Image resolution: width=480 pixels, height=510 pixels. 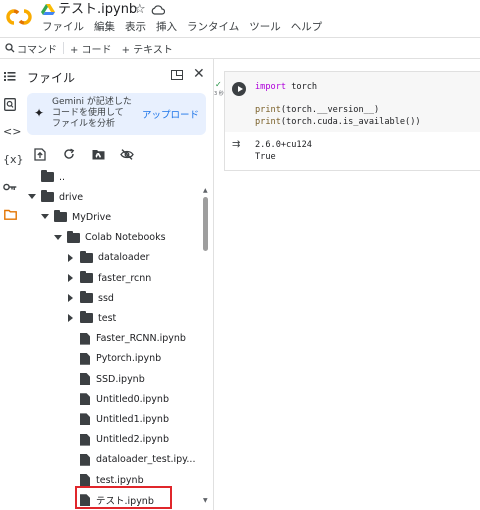 What do you see at coordinates (63, 27) in the screenshot?
I see `menu-file: ファイル` at bounding box center [63, 27].